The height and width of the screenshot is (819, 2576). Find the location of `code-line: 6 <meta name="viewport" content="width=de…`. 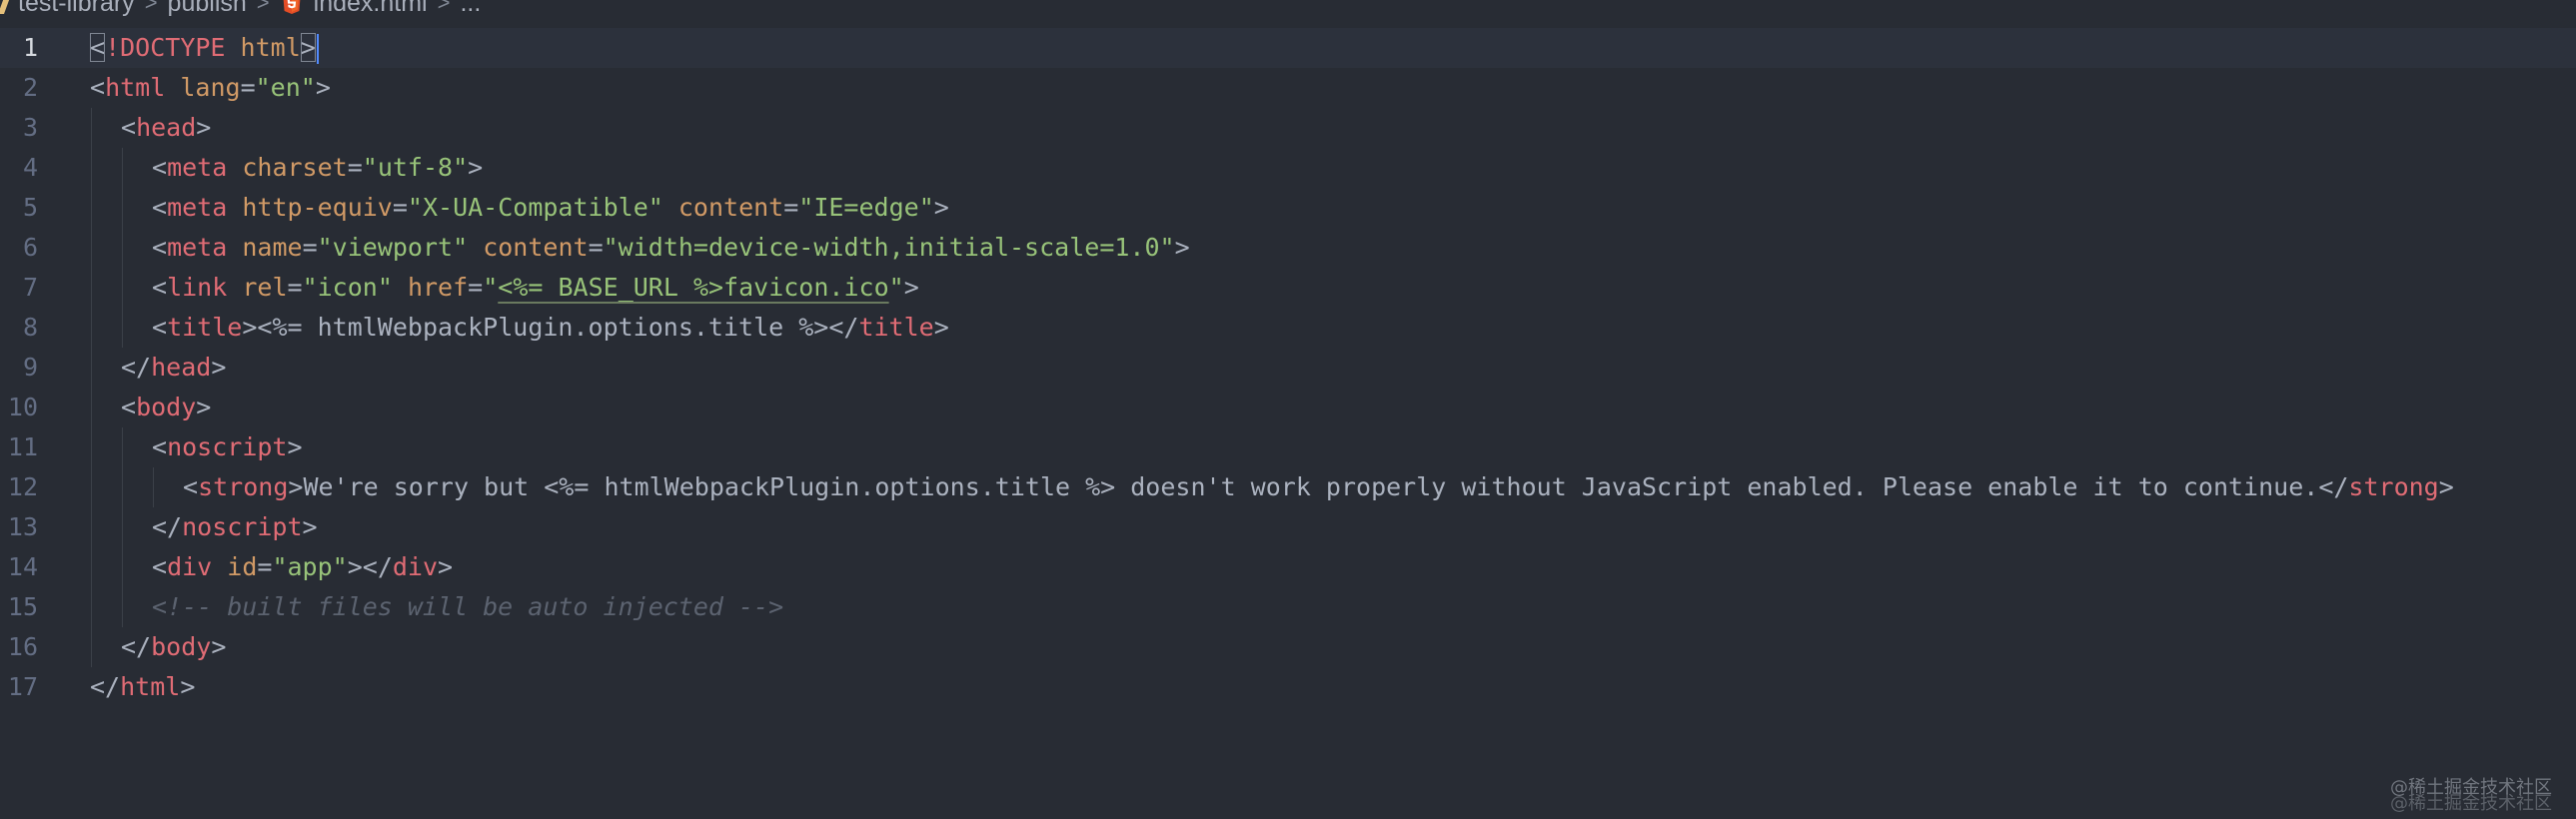

code-line: 6 <meta name="viewport" content="width=de… is located at coordinates (1288, 248).